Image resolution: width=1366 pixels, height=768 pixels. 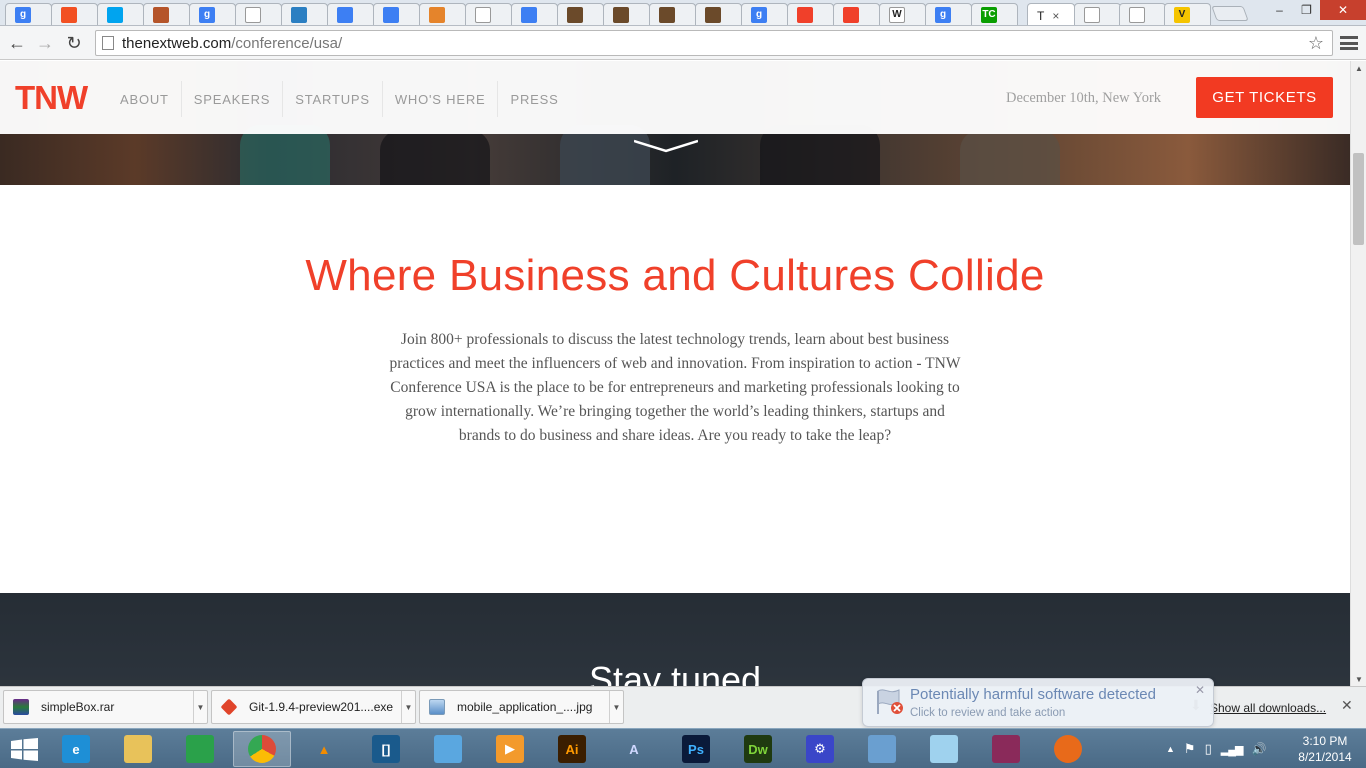 I want to click on taskbar-app: e, so click(x=76, y=749).